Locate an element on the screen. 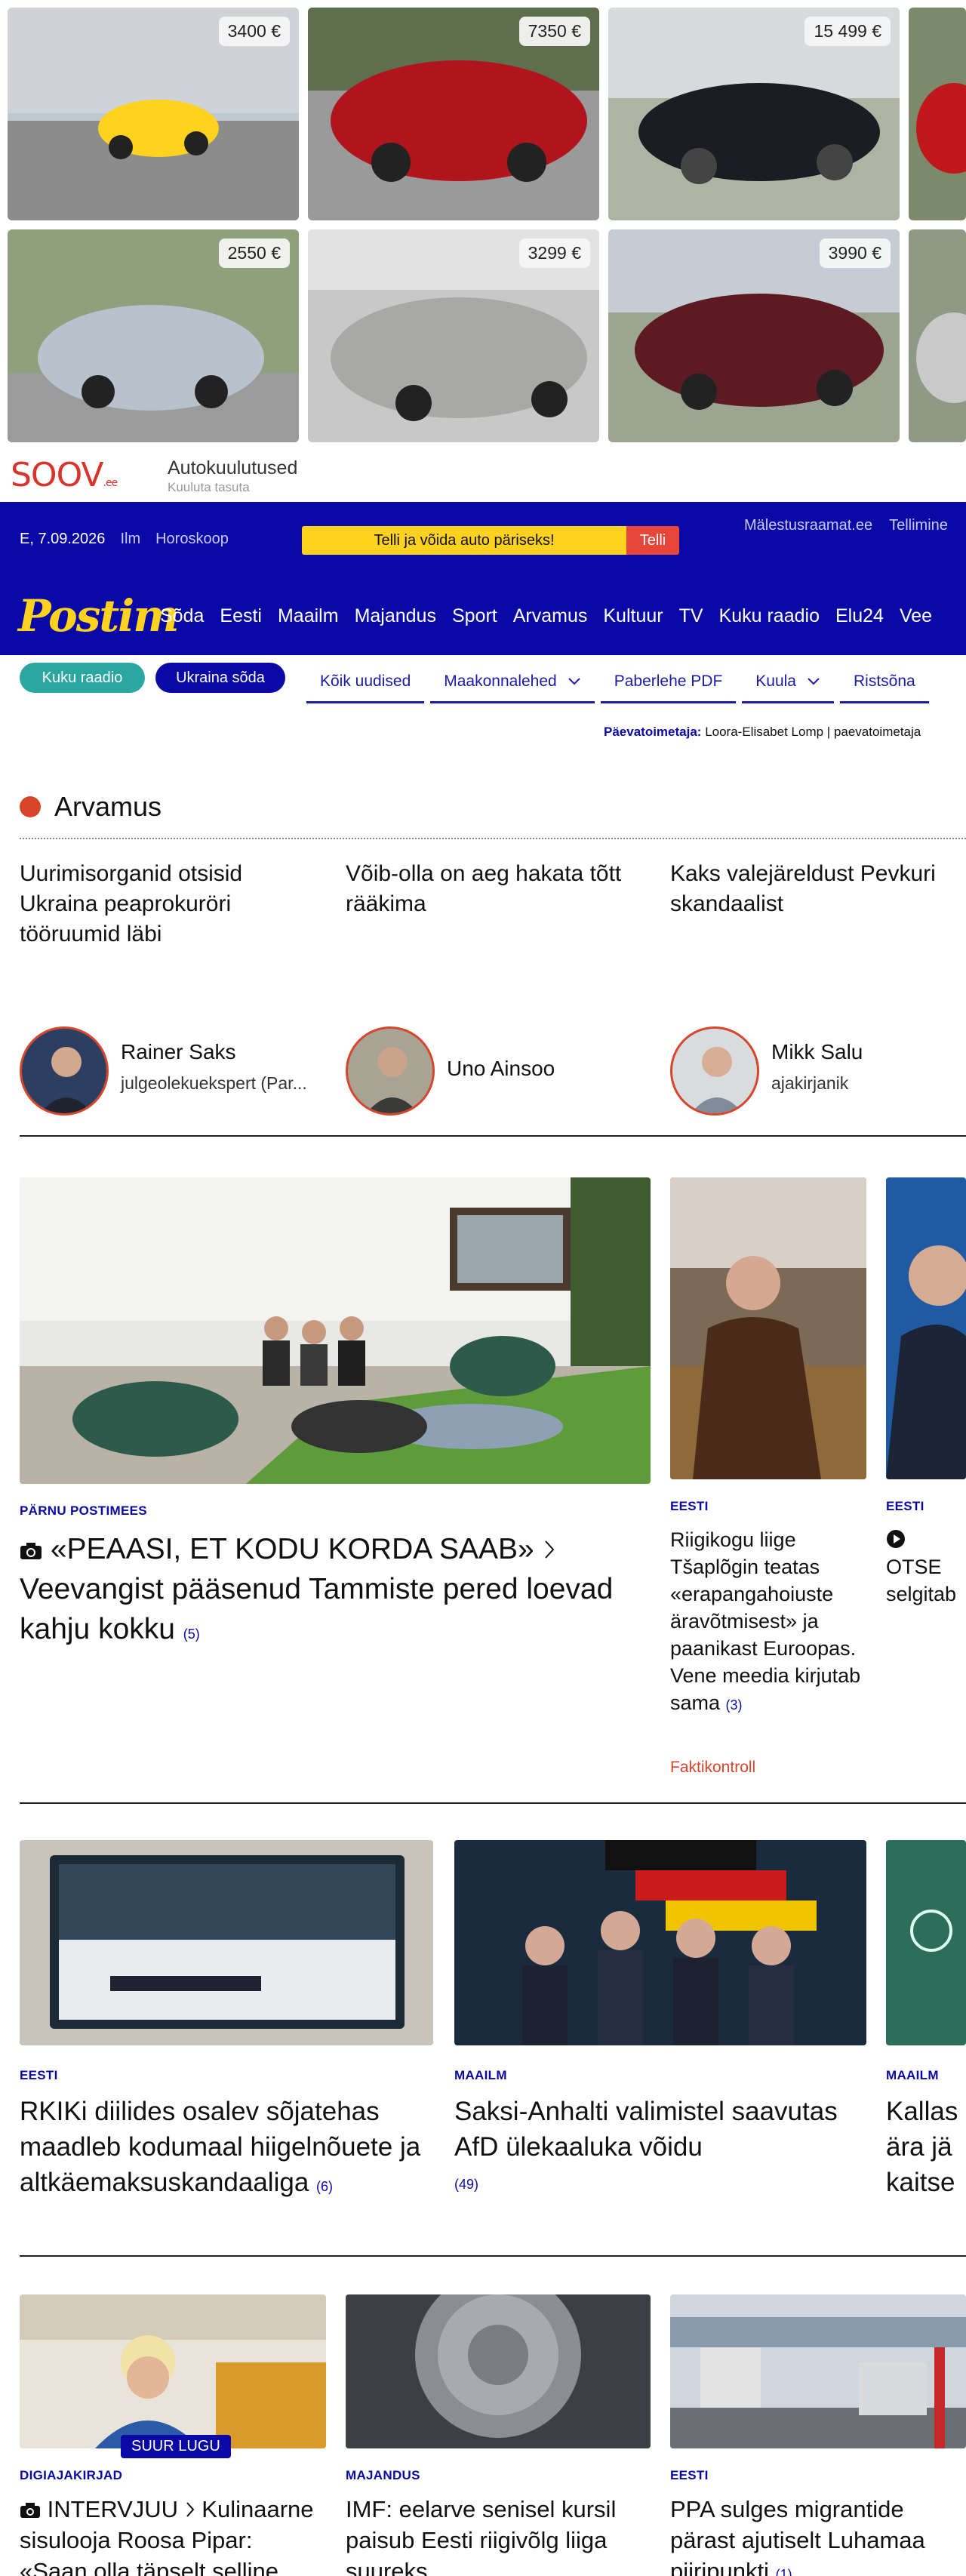 Image resolution: width=966 pixels, height=2576 pixels. tab-paper-pdf: Paberlehe PDF is located at coordinates (668, 682).